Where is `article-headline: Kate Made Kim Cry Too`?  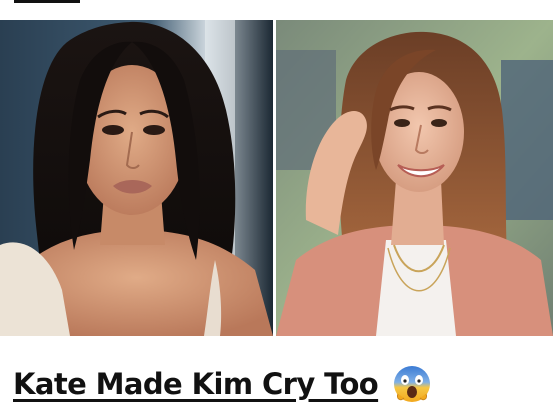
article-headline: Kate Made Kim Cry Too is located at coordinates (278, 384).